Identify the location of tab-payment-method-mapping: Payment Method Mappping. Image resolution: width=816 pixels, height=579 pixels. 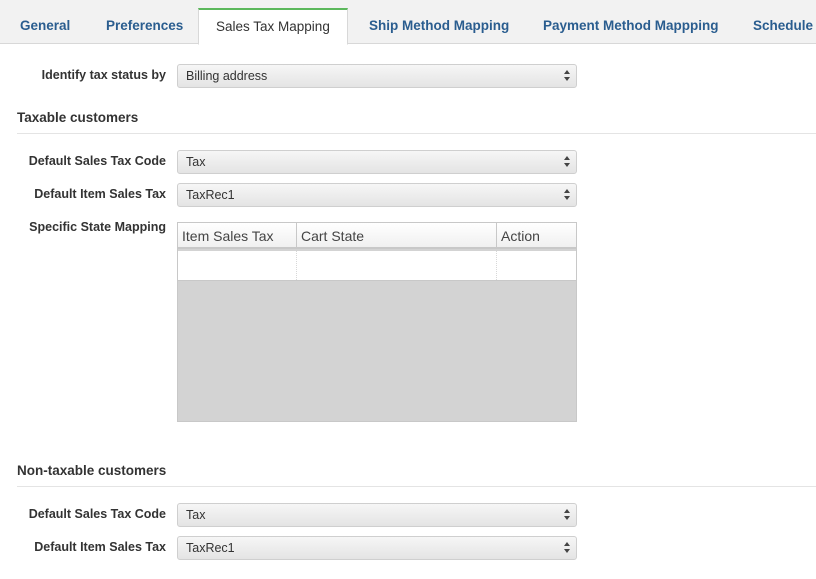
(631, 26).